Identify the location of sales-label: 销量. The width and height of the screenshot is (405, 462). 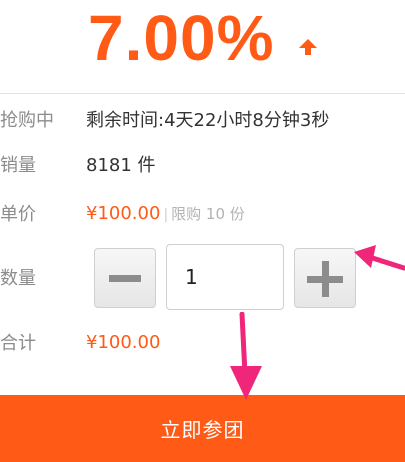
(18, 165).